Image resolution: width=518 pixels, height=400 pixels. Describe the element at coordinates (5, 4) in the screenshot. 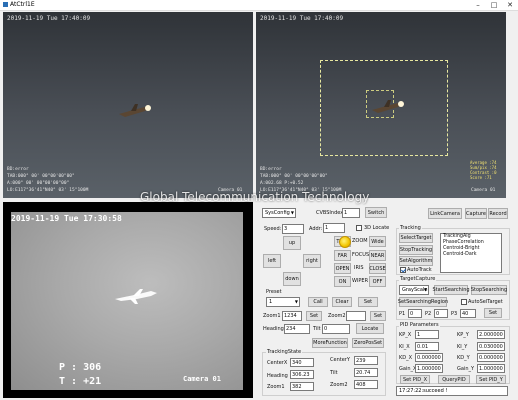

I see `app-icon` at that location.